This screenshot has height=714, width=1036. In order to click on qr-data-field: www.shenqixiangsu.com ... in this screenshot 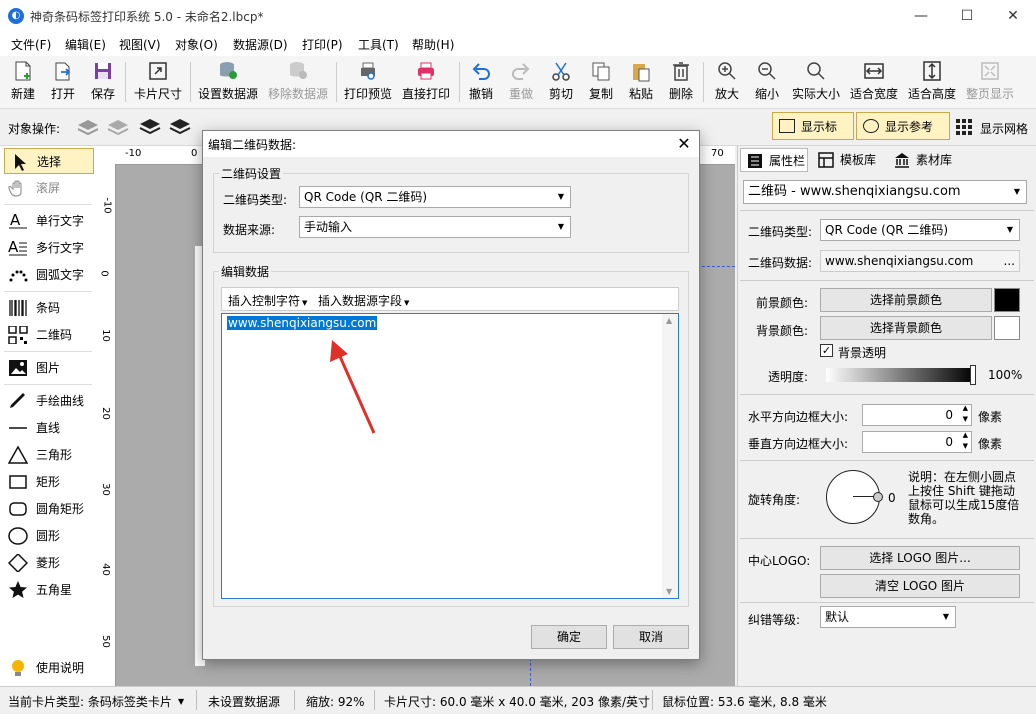, I will do `click(920, 261)`.